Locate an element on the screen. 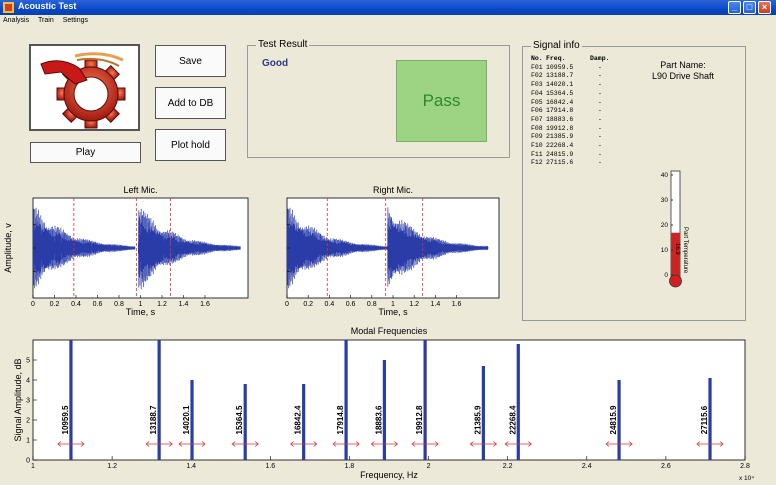 Image resolution: width=776 pixels, height=485 pixels. plot-title: Modal Frequencies is located at coordinates (389, 331).